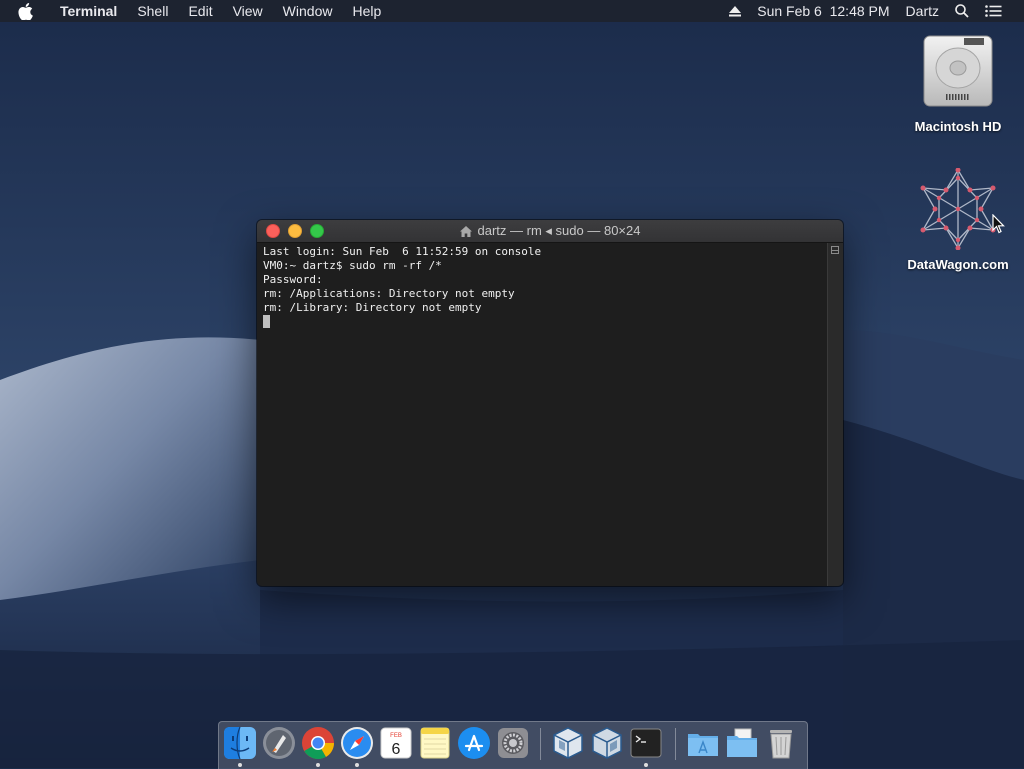  What do you see at coordinates (559, 230) in the screenshot?
I see `terminal-title: dartz — rm ◂ sudo — 80×24` at bounding box center [559, 230].